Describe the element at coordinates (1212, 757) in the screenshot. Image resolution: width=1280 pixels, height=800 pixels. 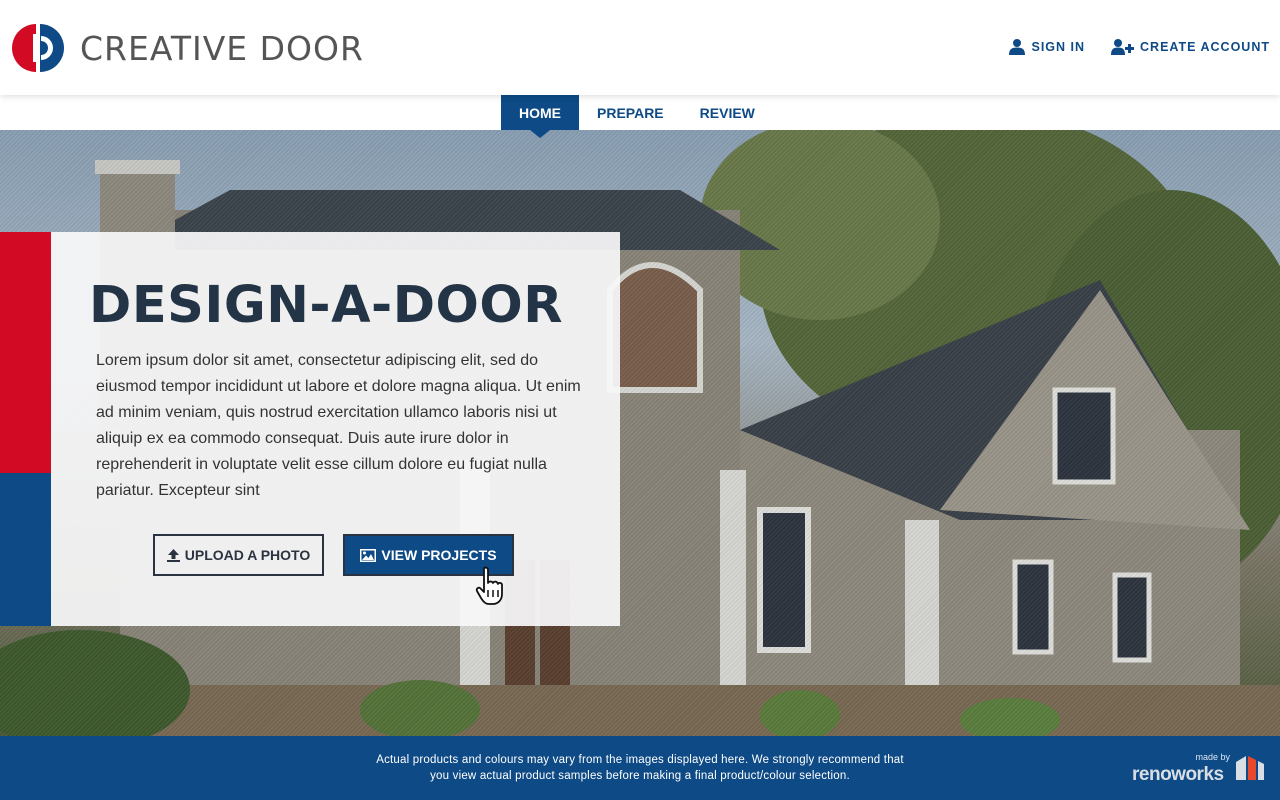
I see `made-by-label: made by` at that location.